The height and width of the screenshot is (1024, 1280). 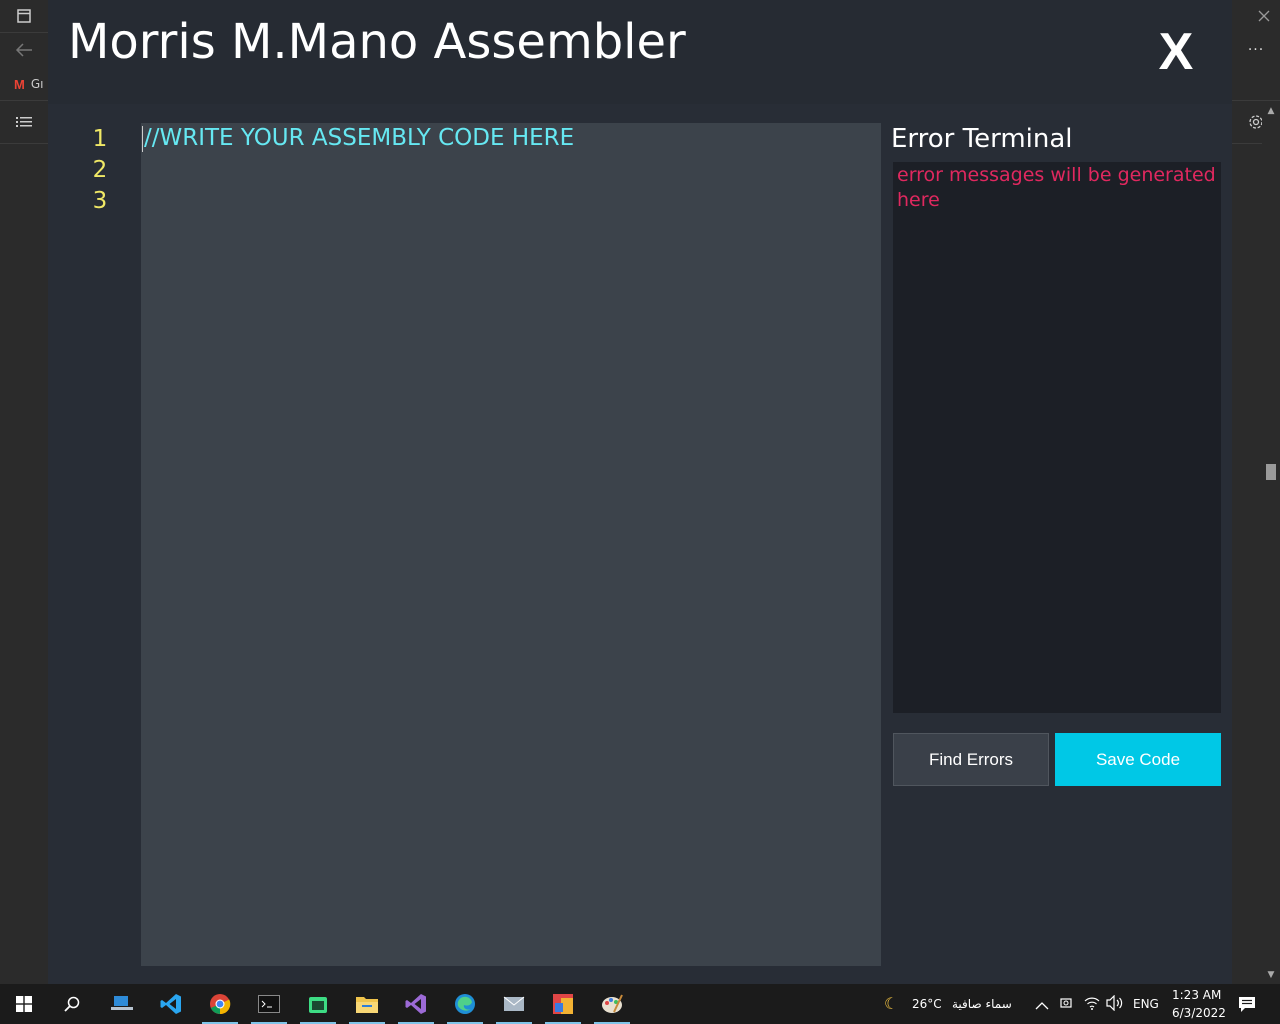 I want to click on taskbar: ☾ 26°C سماء صافية ENG 1:23 AM 6/3/2022, so click(x=640, y=1004).